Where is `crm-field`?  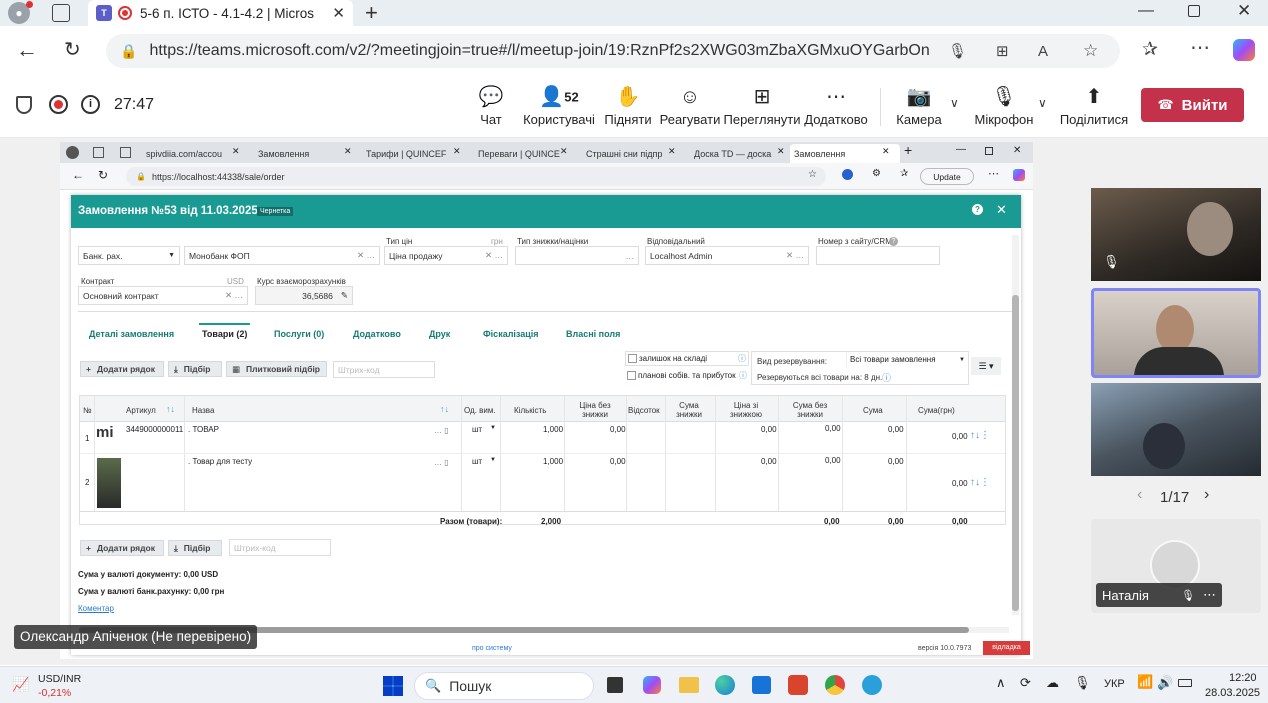 crm-field is located at coordinates (878, 255).